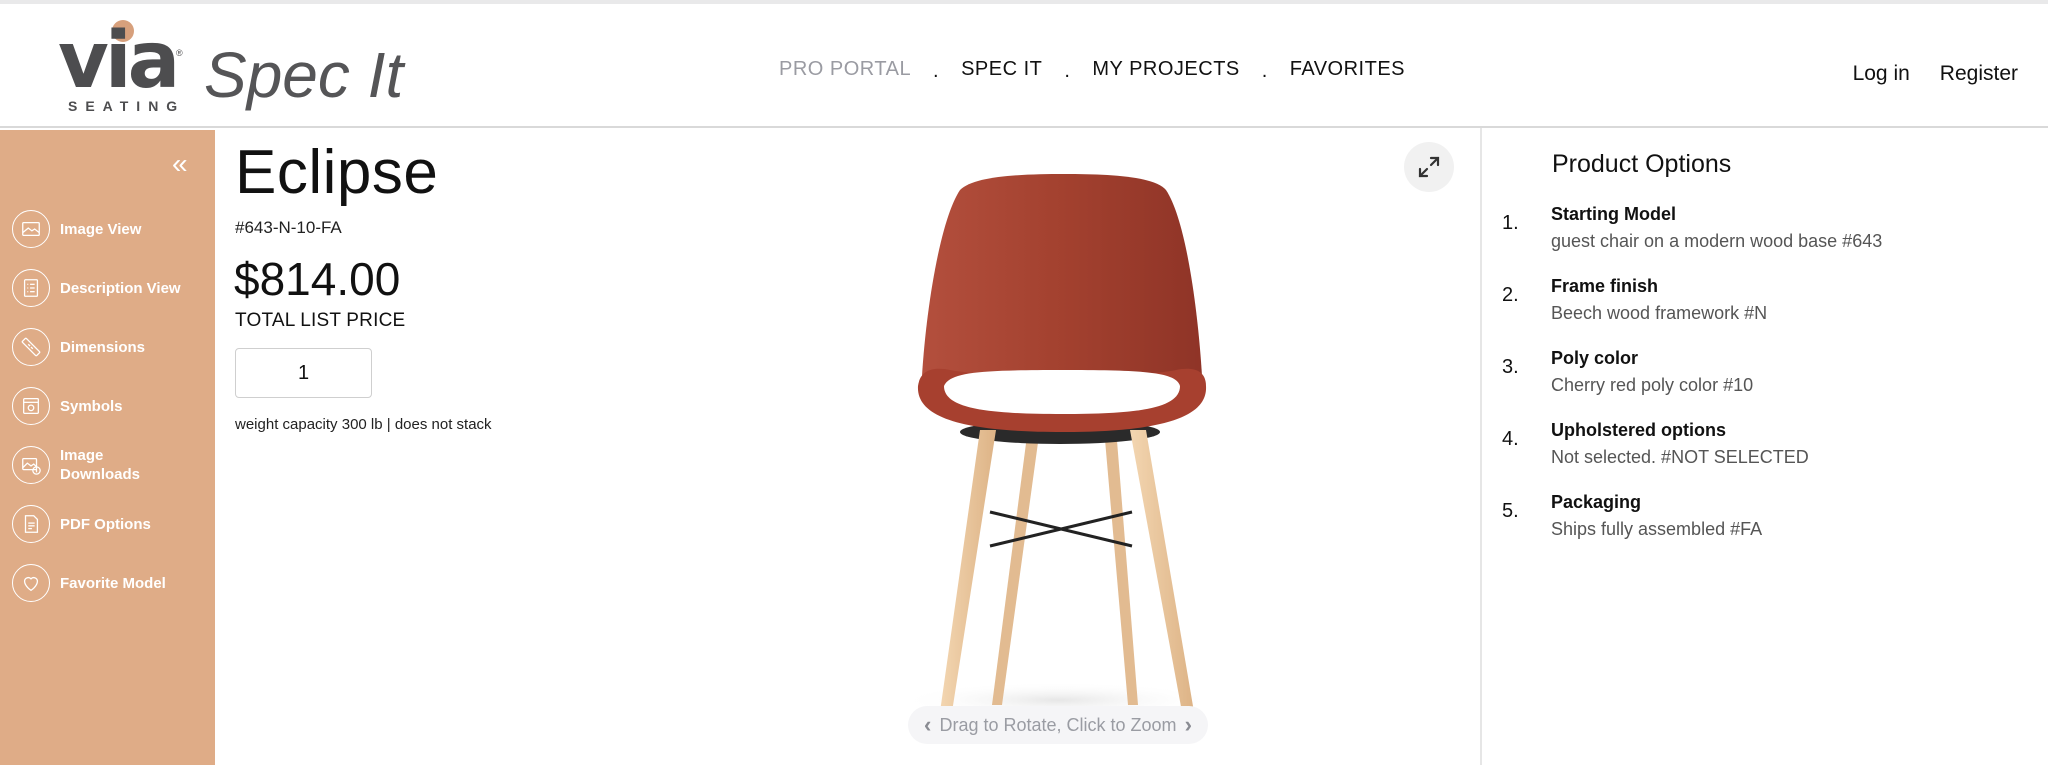  I want to click on symbol-icon, so click(31, 406).